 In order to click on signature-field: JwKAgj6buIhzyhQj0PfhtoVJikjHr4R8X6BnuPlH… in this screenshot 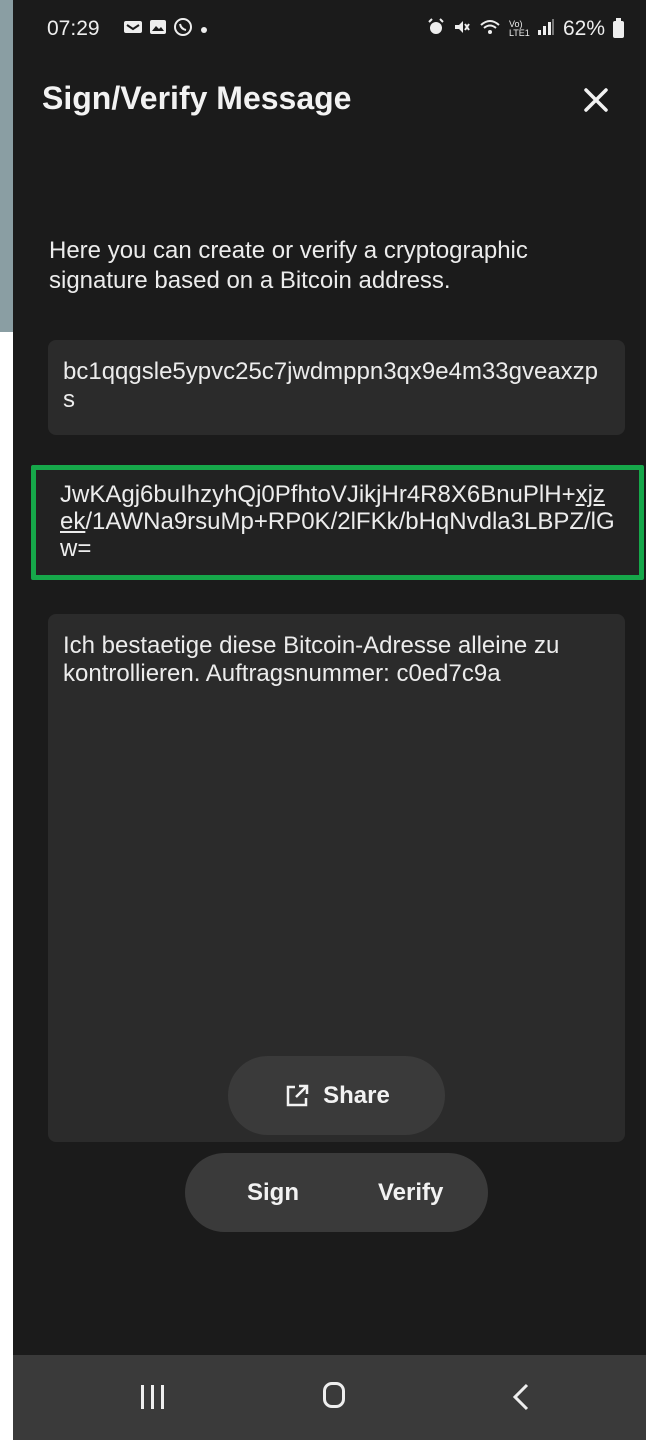, I will do `click(337, 522)`.